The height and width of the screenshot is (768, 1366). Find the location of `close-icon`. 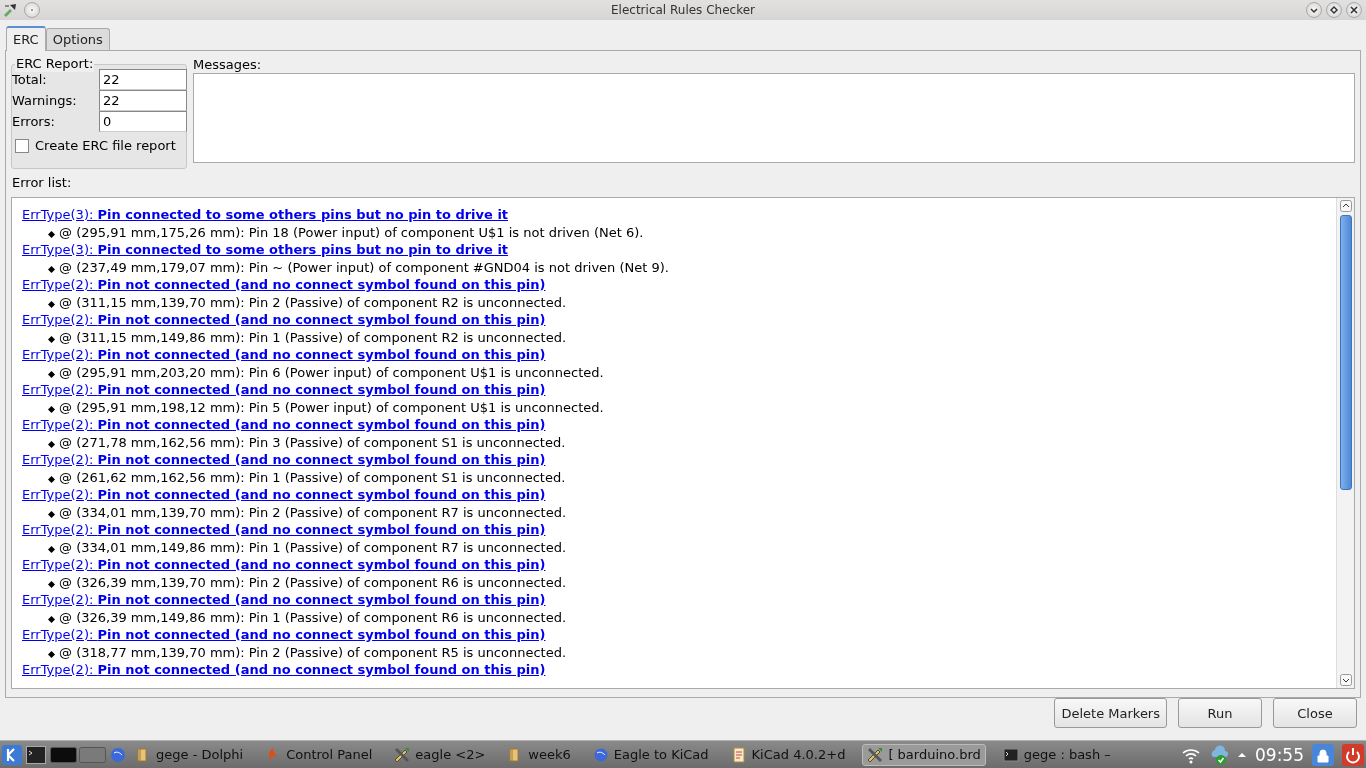

close-icon is located at coordinates (1354, 10).